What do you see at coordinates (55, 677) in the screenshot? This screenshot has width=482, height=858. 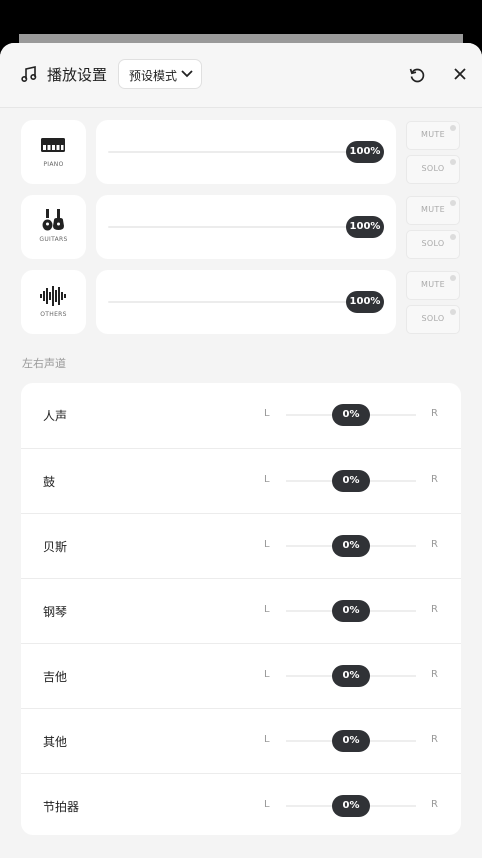 I see `pan-row-name: 吉他` at bounding box center [55, 677].